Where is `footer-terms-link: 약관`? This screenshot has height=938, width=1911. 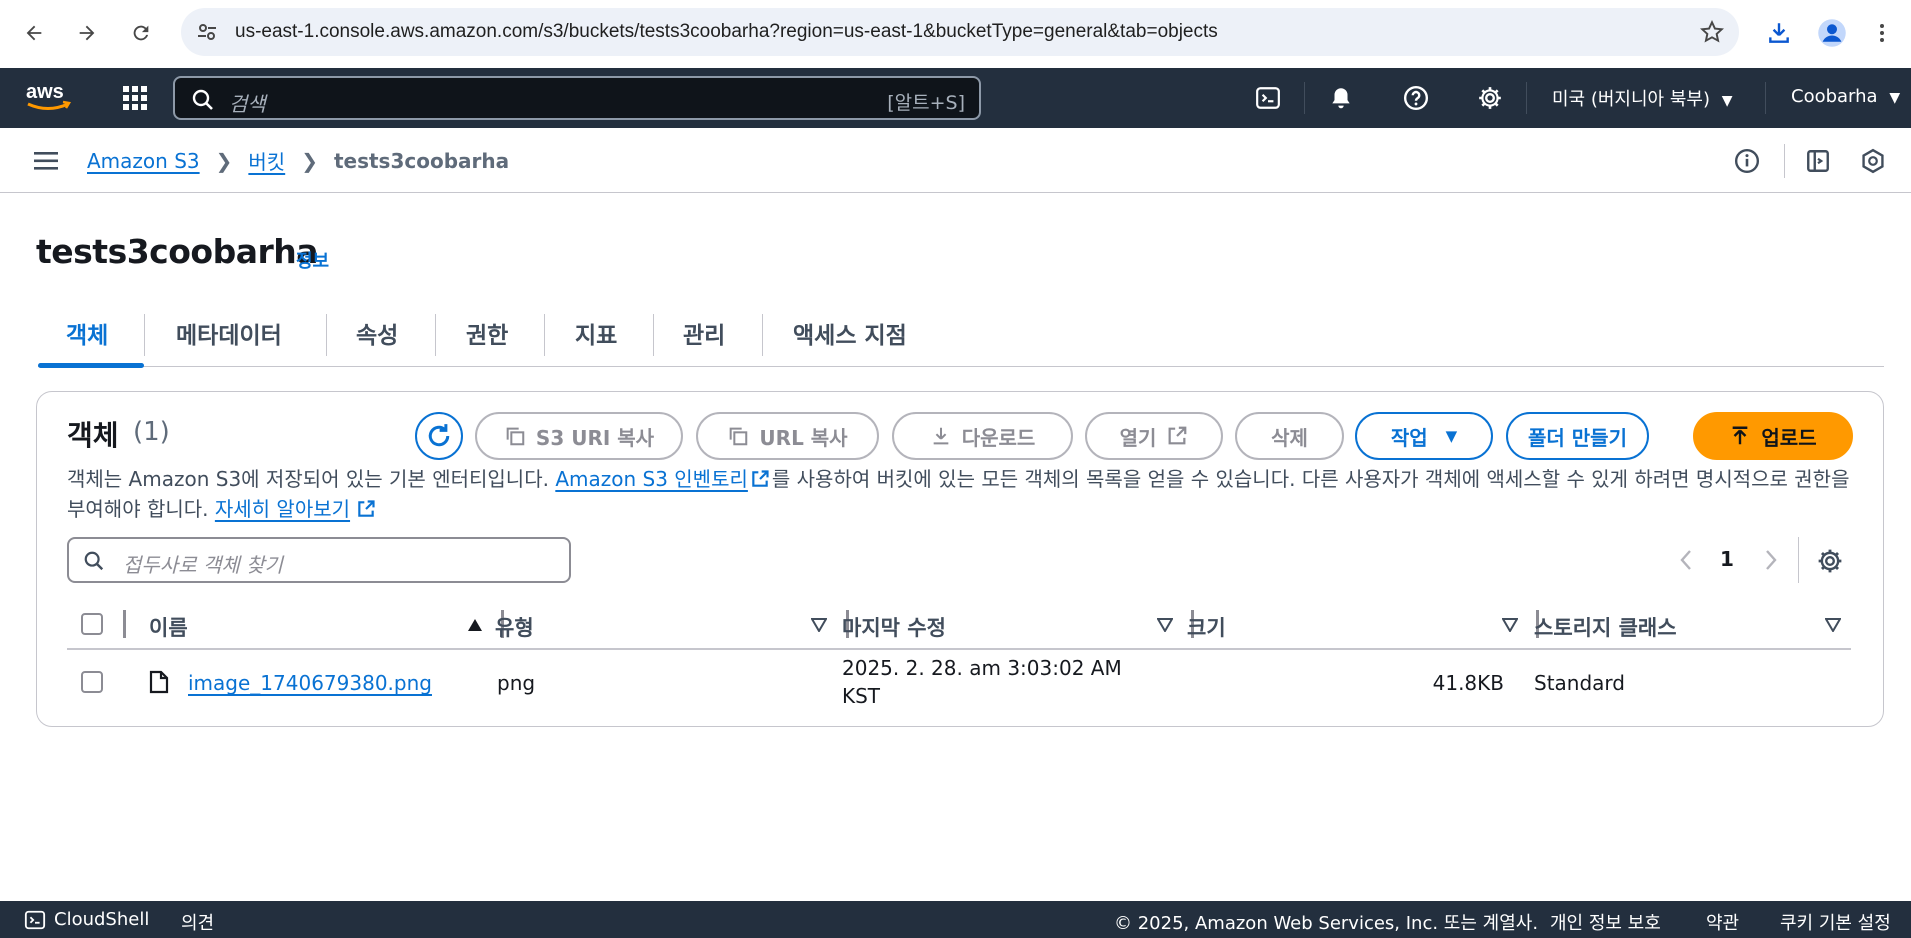
footer-terms-link: 약관 is located at coordinates (1722, 922).